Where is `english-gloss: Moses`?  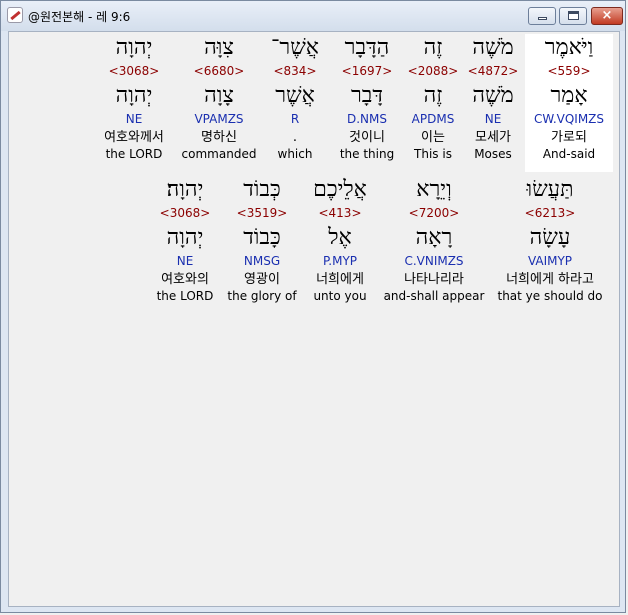
english-gloss: Moses is located at coordinates (493, 154).